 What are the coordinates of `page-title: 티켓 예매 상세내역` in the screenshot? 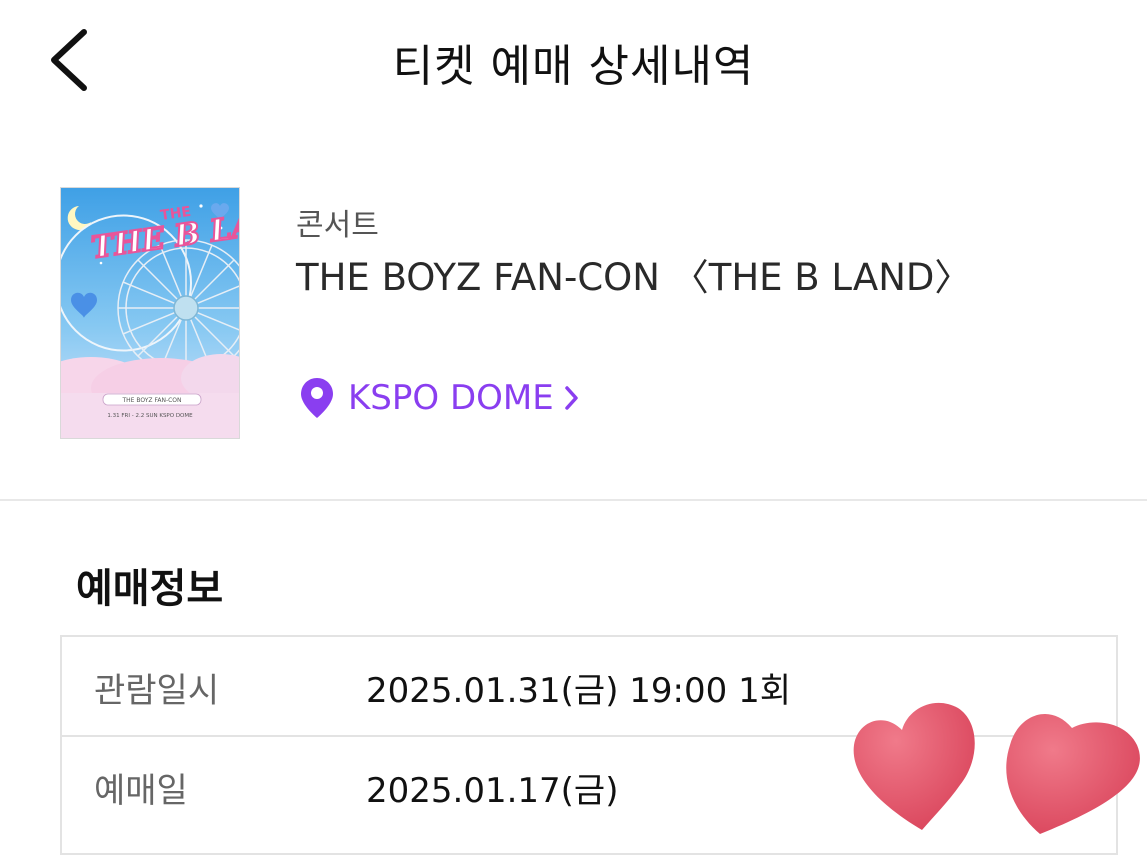 It's located at (573, 66).